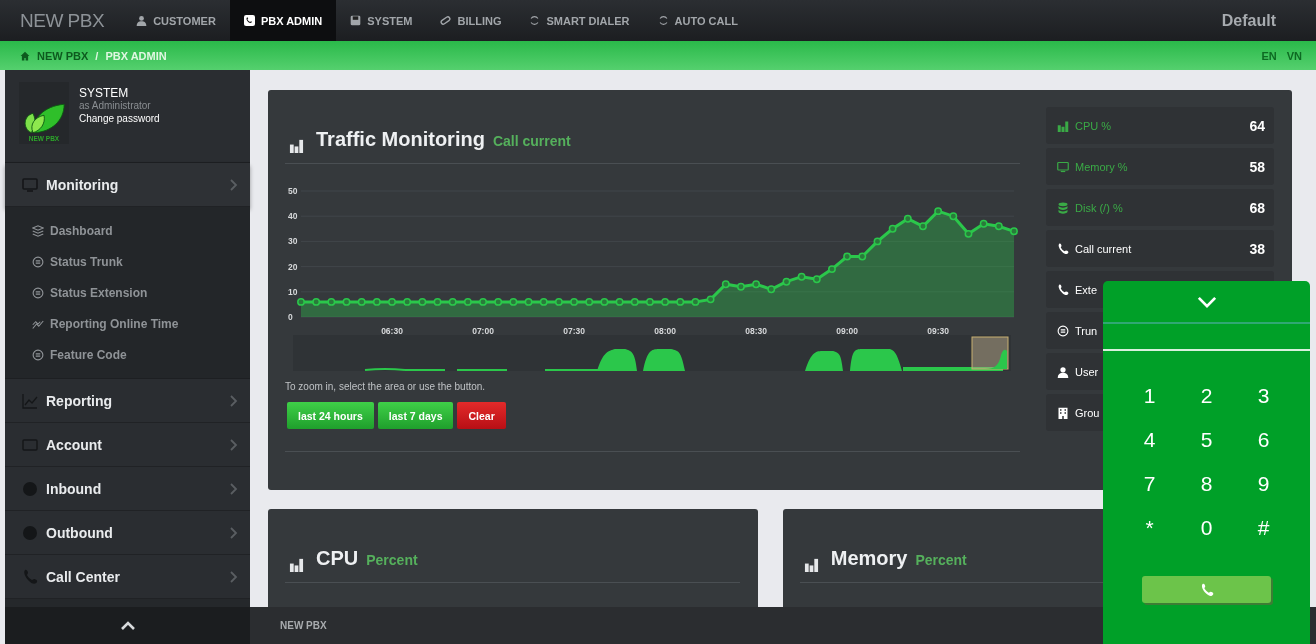 This screenshot has height=644, width=1316. I want to click on x-axis-label: 06:30, so click(392, 331).